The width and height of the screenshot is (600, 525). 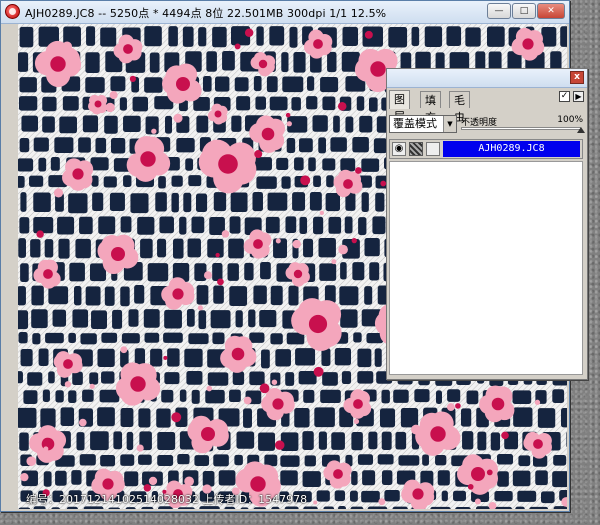 I want to click on panel-close-button: x, so click(x=577, y=77).